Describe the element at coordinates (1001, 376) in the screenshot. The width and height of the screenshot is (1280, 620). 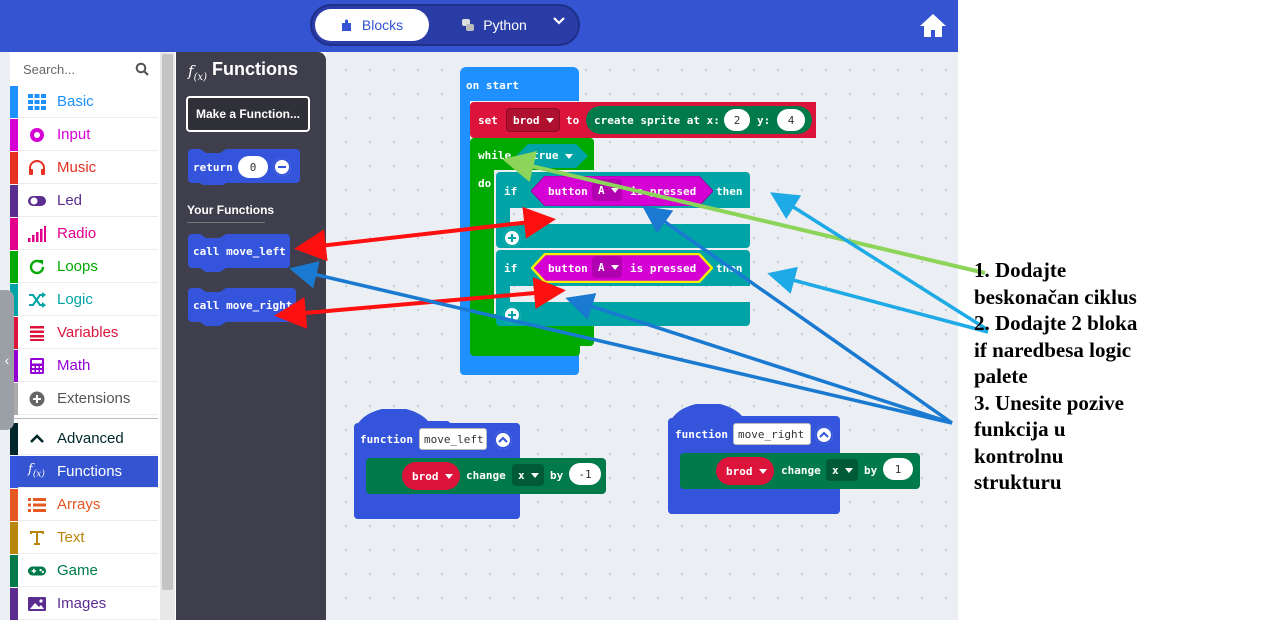
I see `instruction-line: palete` at that location.